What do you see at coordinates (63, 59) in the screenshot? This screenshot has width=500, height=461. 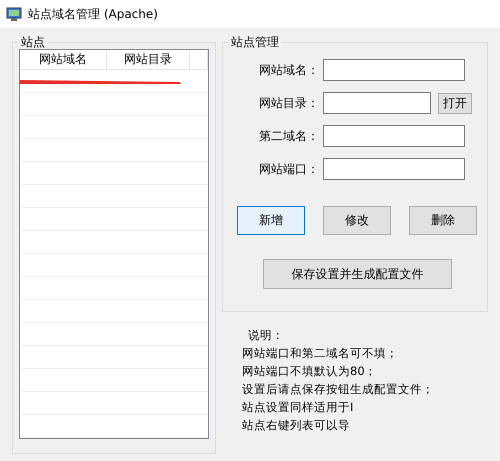 I see `column-header: 网站域名` at bounding box center [63, 59].